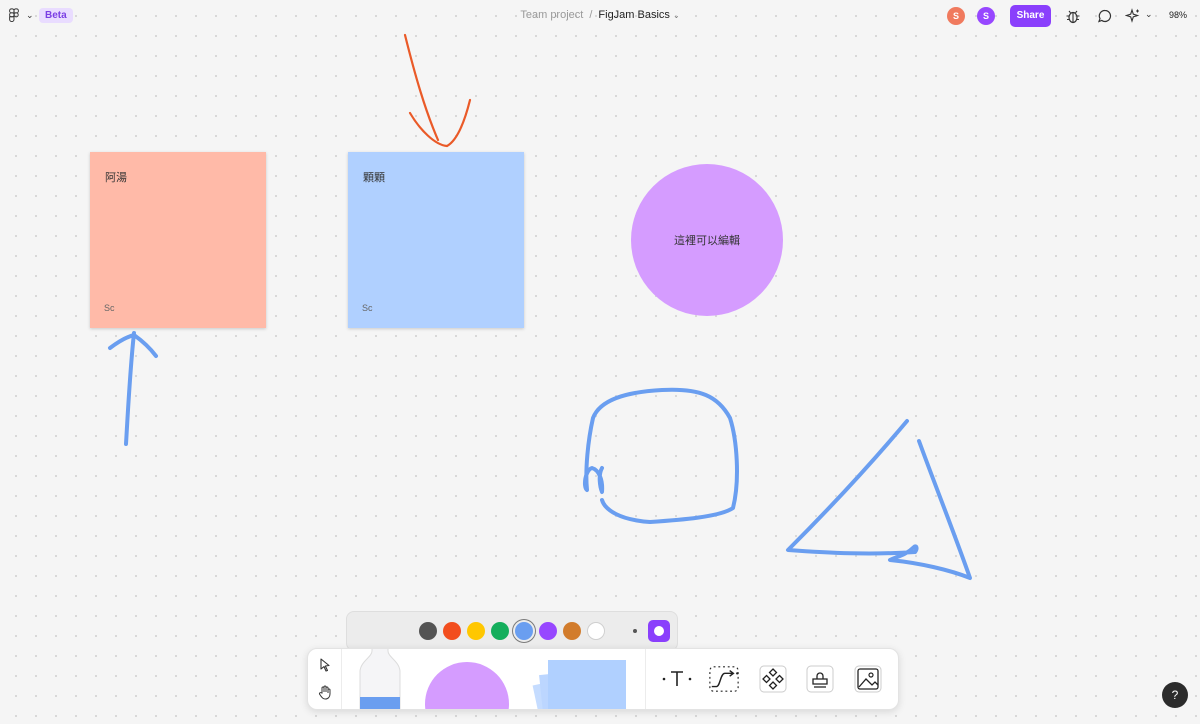 The height and width of the screenshot is (724, 1200). Describe the element at coordinates (512, 631) in the screenshot. I see `marker-color-tray` at that location.